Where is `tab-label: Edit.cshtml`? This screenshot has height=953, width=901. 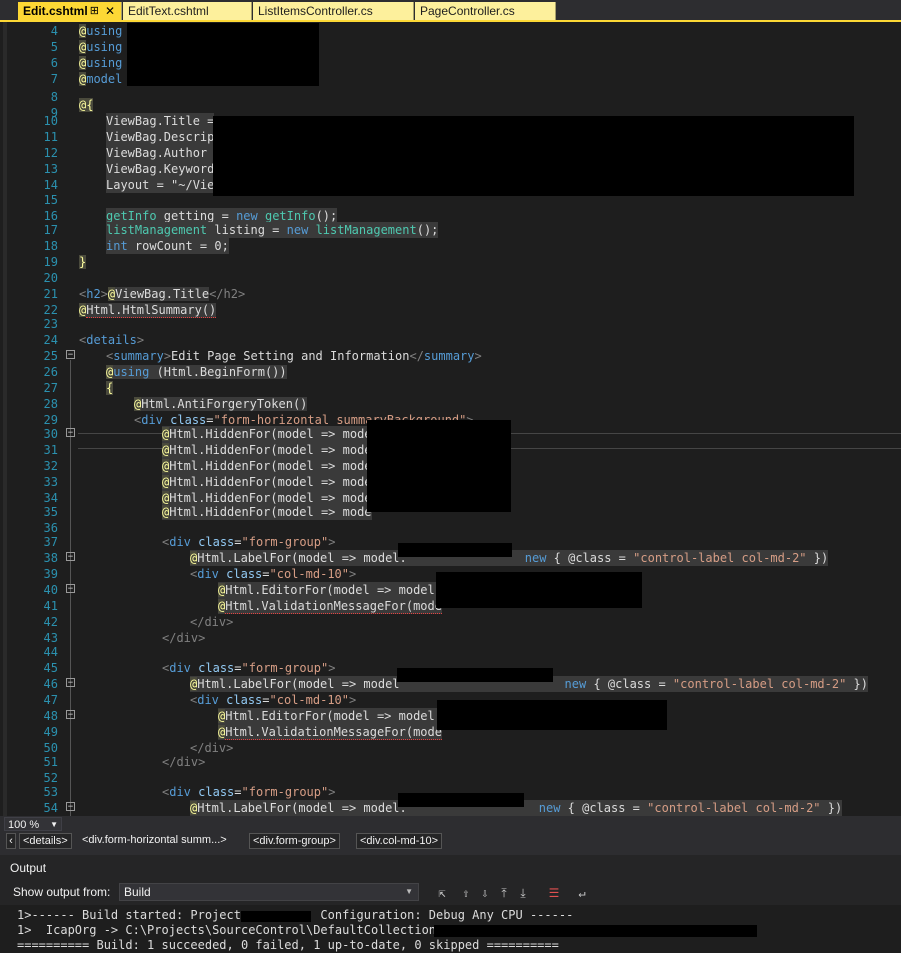
tab-label: Edit.cshtml is located at coordinates (55, 11).